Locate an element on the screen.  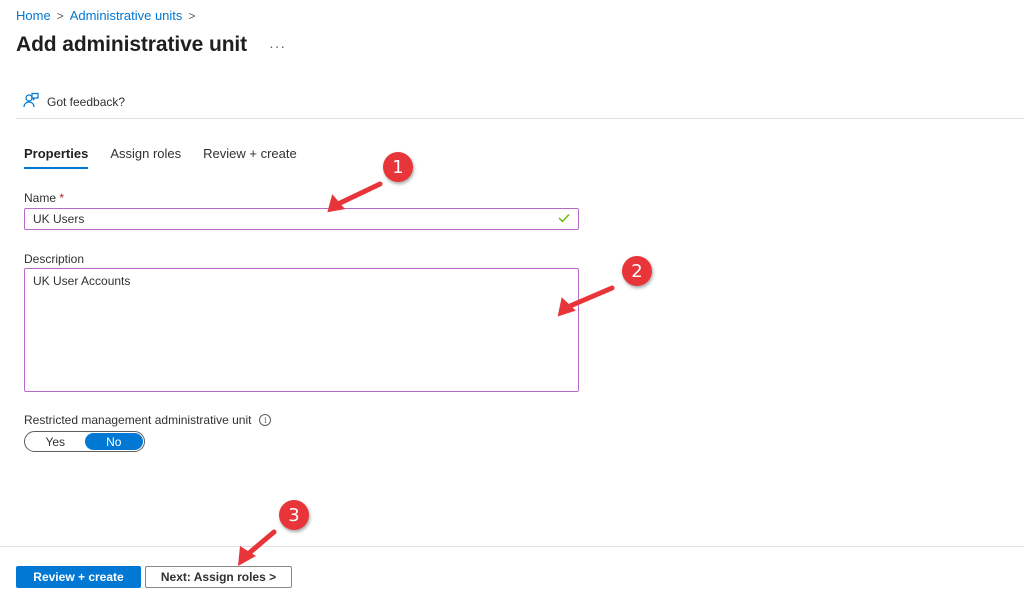
review-create-button: Review + create is located at coordinates (78, 577).